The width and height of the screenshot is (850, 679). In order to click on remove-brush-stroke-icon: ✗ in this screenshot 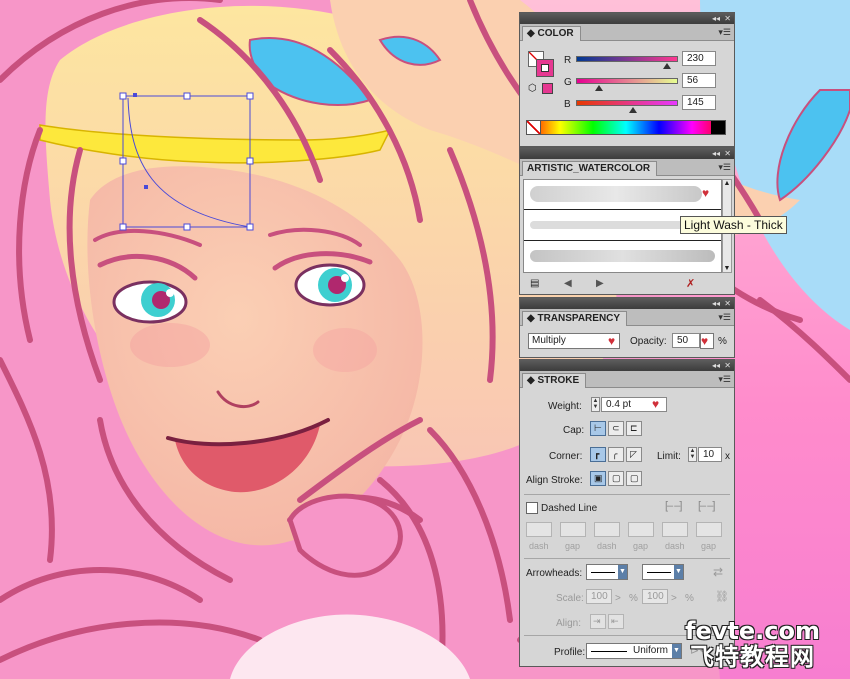, I will do `click(690, 283)`.